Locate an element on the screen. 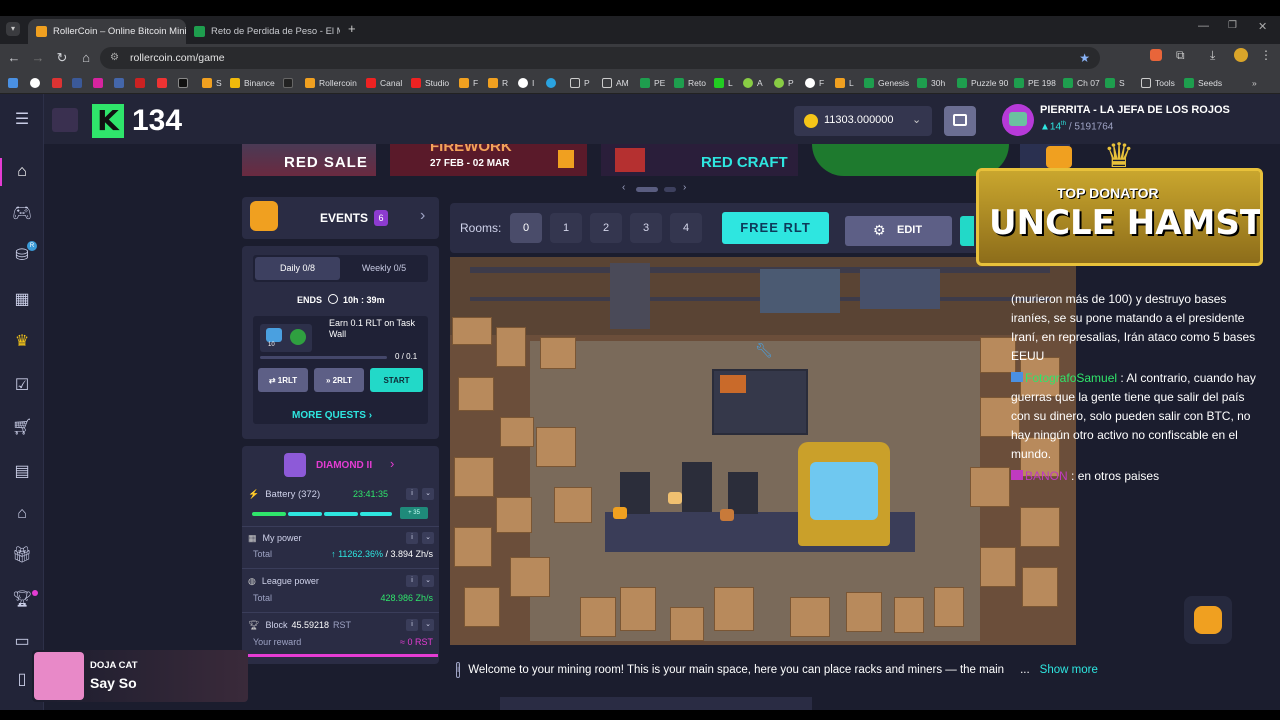 This screenshot has width=1280, height=720. balance-dropdown: 11303.000000 ⌄ is located at coordinates (863, 121).